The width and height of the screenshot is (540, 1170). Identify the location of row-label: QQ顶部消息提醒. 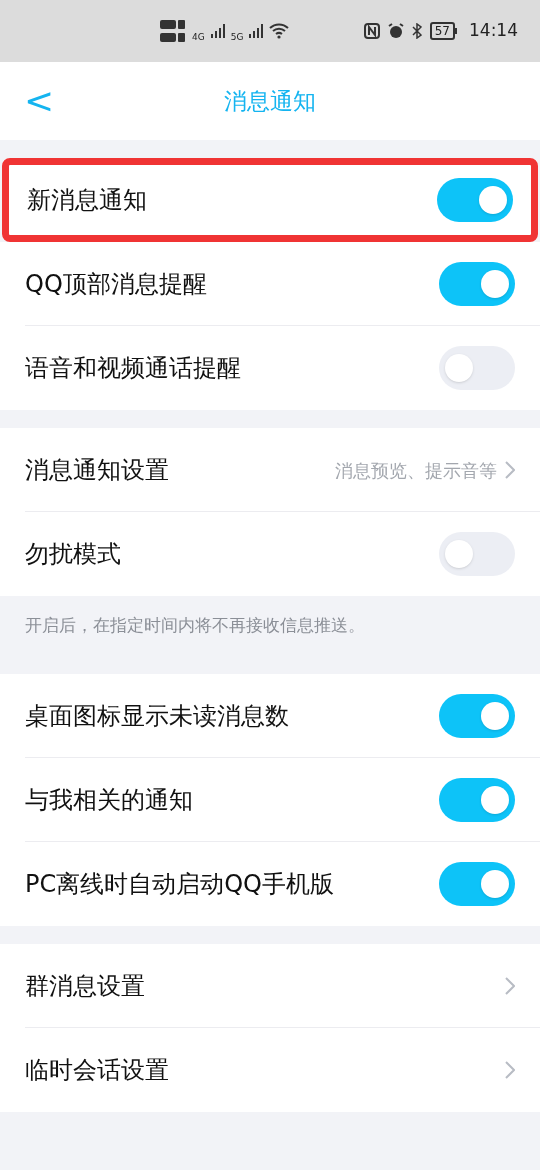
(116, 284).